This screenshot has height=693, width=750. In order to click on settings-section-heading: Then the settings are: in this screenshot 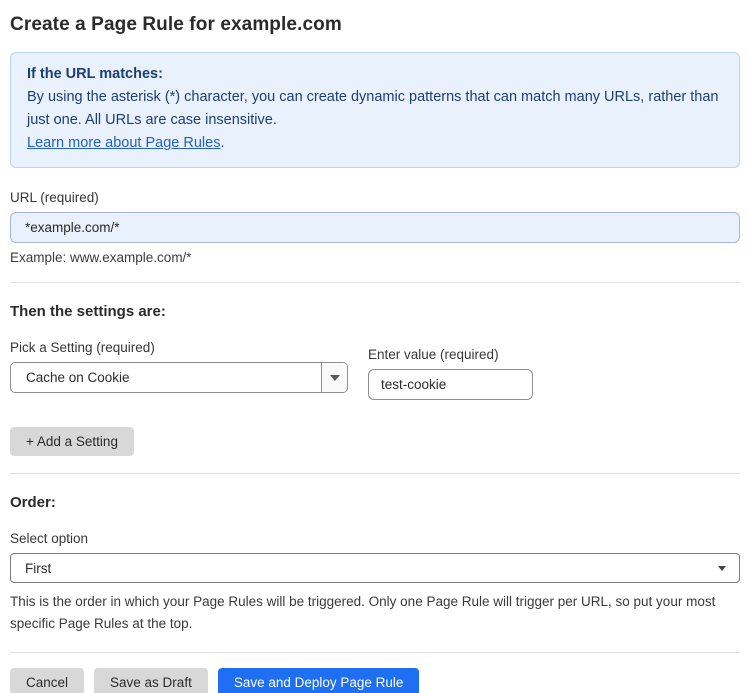, I will do `click(88, 311)`.